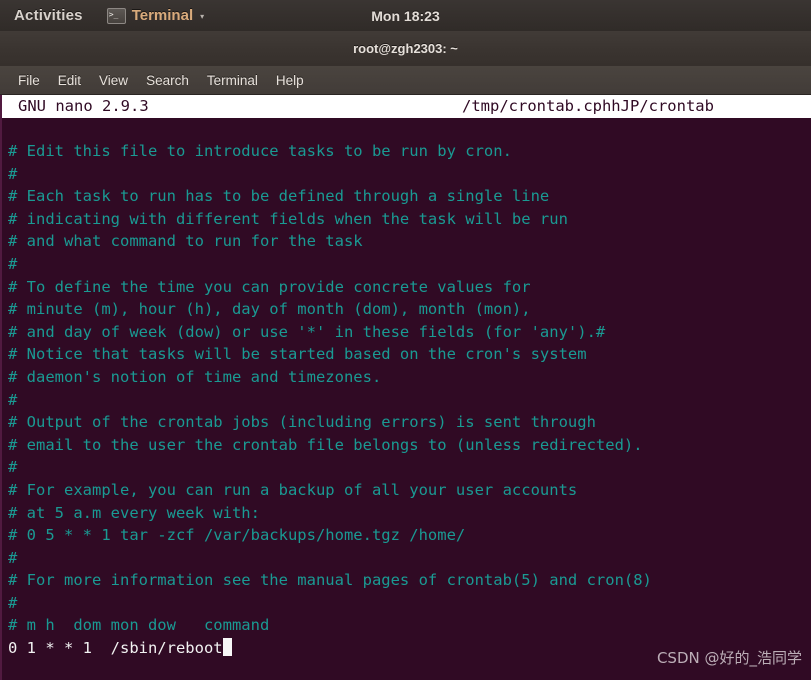 Image resolution: width=811 pixels, height=680 pixels. I want to click on nano-line-text: 0 1 * * 1 /sbin/reboot, so click(115, 648).